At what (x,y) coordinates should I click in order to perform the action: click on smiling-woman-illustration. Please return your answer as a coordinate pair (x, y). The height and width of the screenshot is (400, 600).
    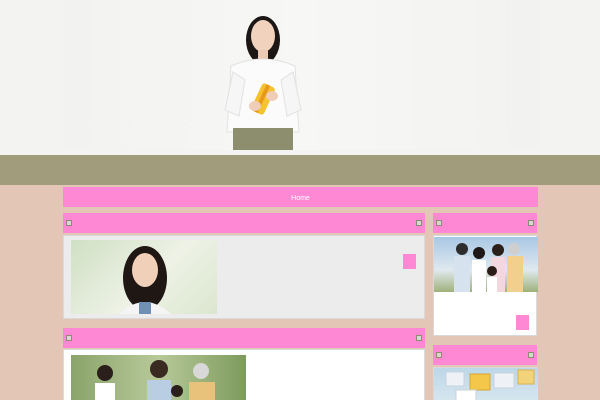
    Looking at the image, I should click on (145, 280).